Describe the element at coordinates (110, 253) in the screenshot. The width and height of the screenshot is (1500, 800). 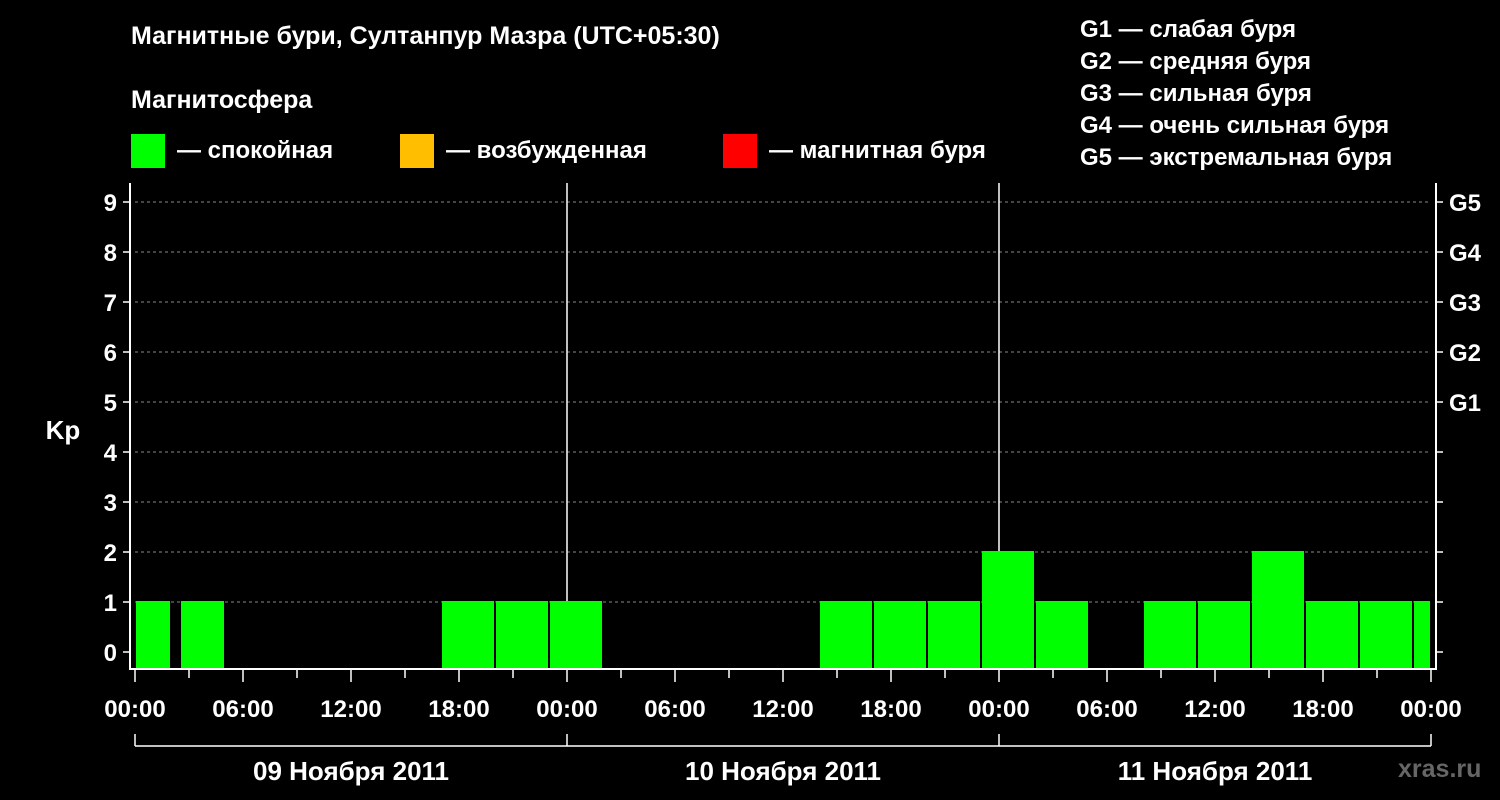
I see `y-tick-label: 8` at that location.